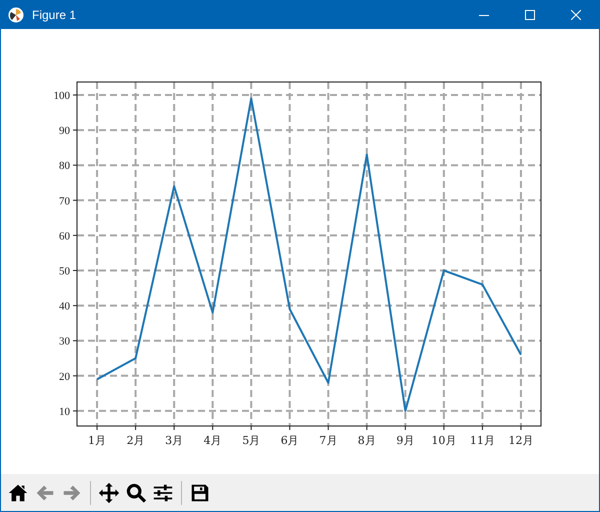 This screenshot has width=600, height=512. What do you see at coordinates (576, 15) in the screenshot?
I see `close-icon` at bounding box center [576, 15].